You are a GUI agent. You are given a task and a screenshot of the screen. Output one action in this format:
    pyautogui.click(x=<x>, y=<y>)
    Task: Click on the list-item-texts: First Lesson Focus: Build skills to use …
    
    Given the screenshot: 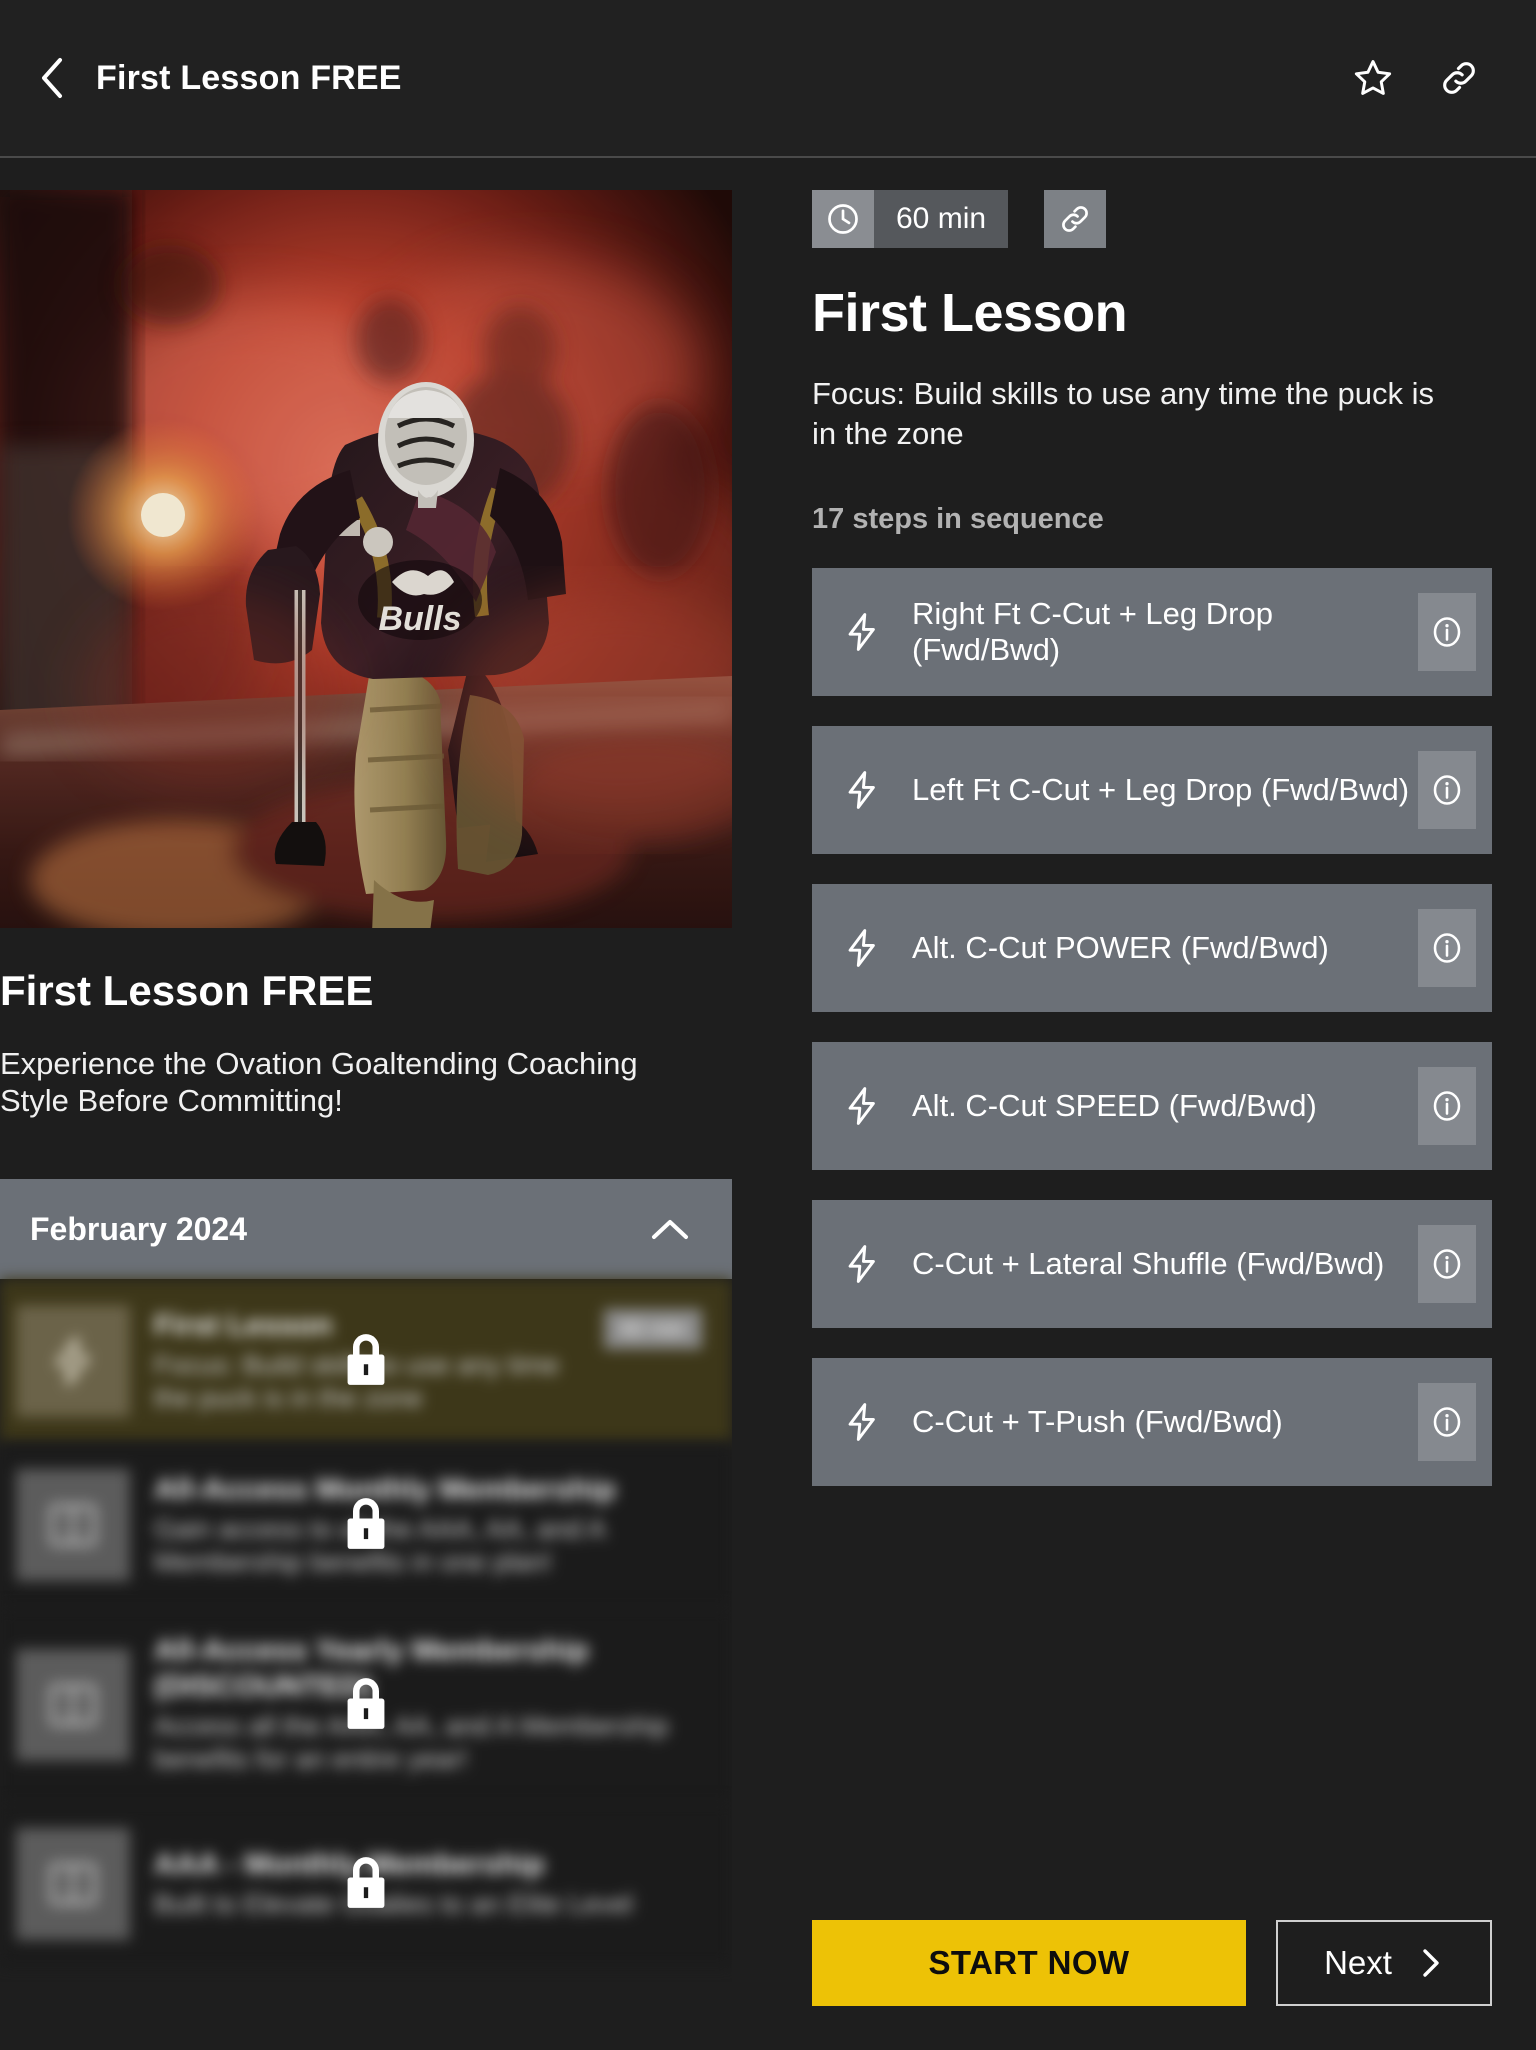 What is the action you would take?
    pyautogui.click(x=367, y=1361)
    